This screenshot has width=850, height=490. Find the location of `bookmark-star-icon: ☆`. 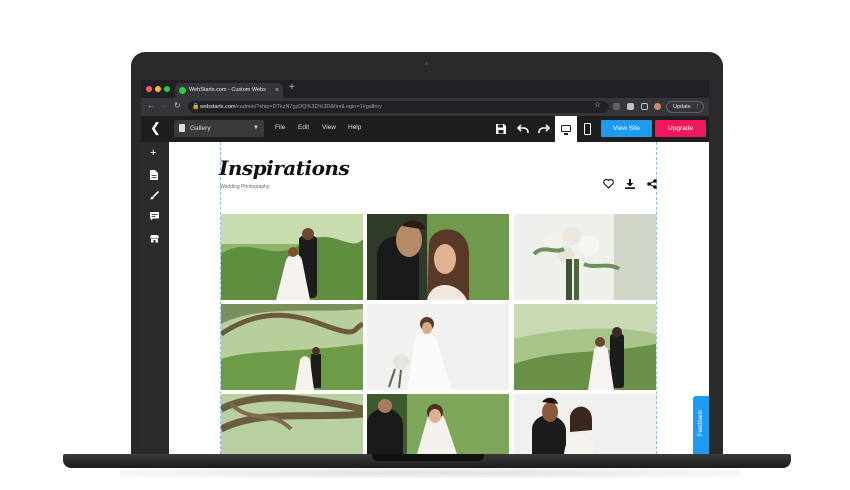

bookmark-star-icon: ☆ is located at coordinates (597, 104).